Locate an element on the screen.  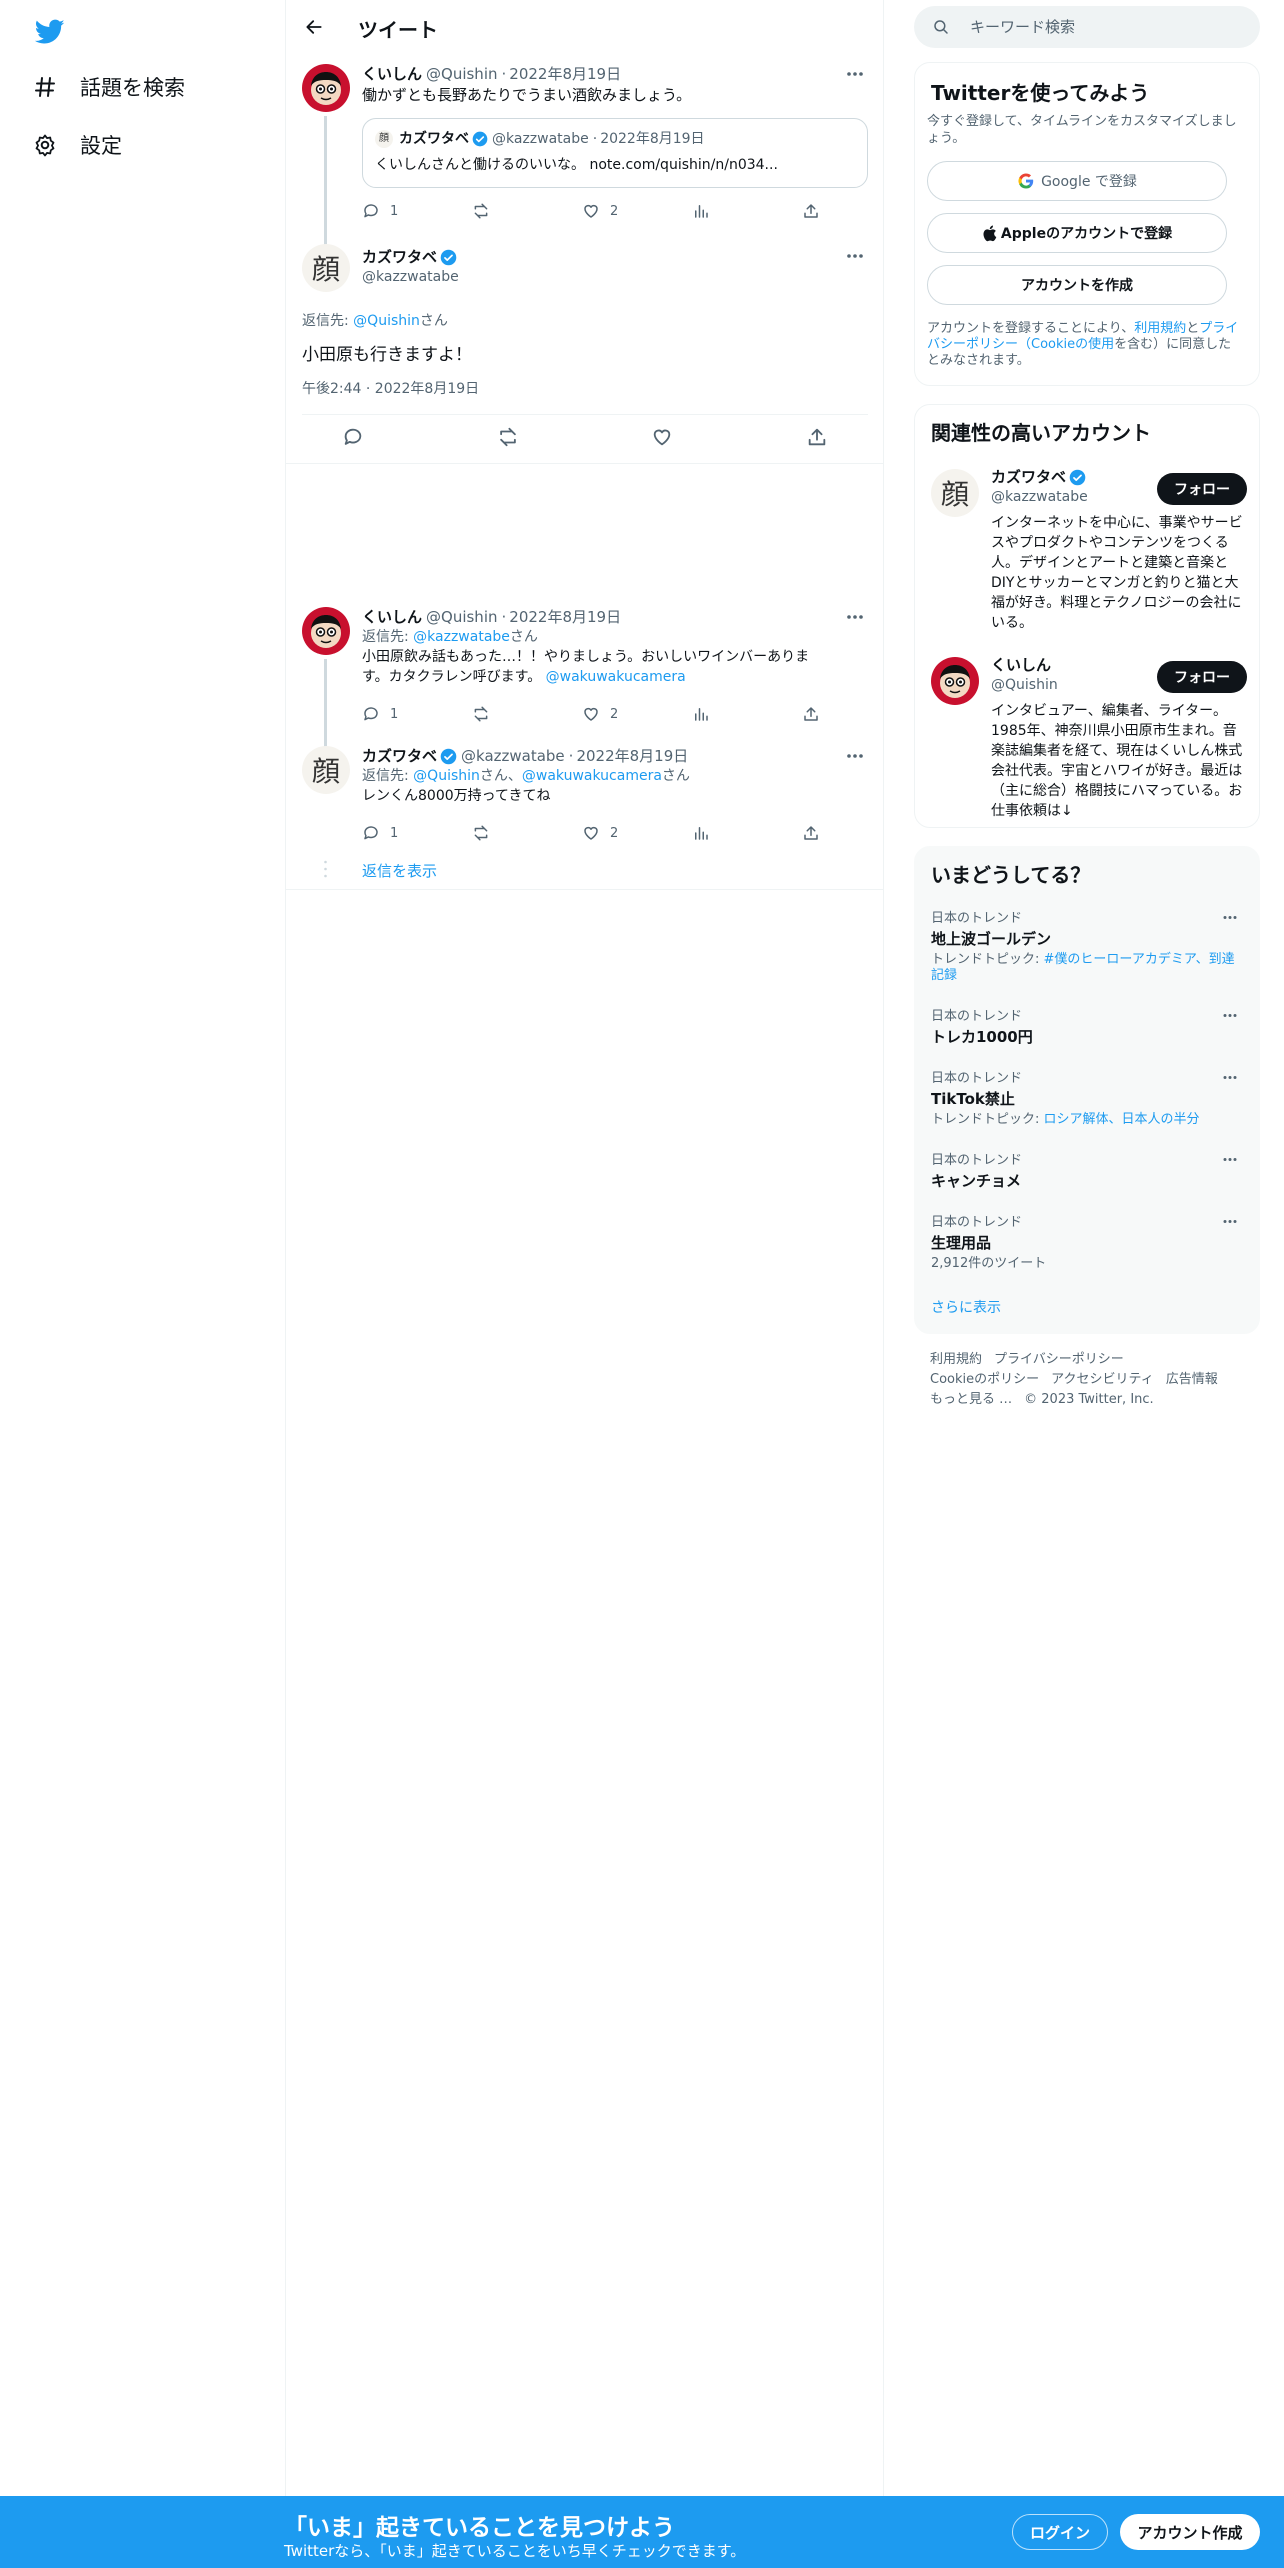
nav-explore-label: 話題を検索 is located at coordinates (132, 88).